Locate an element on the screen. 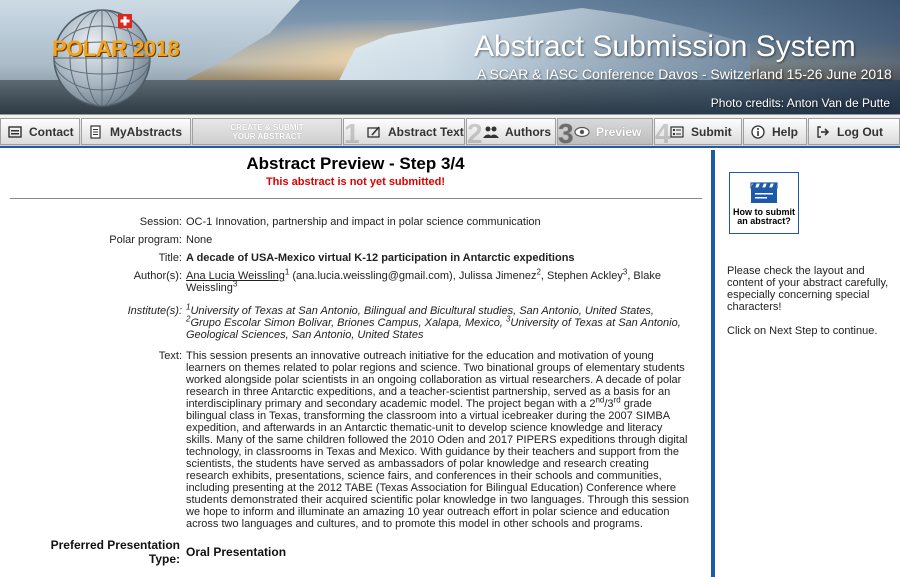  nav-myabstracts: MyAbstracts is located at coordinates (136, 131).